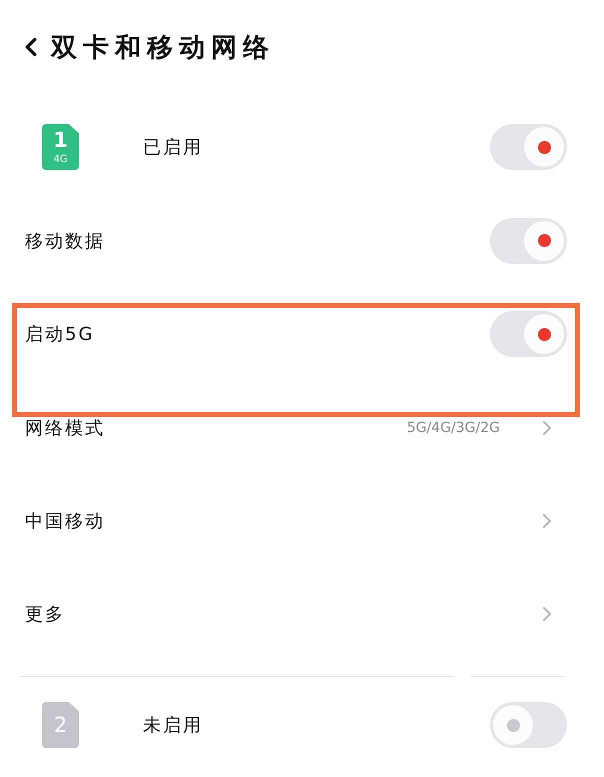 This screenshot has height=777, width=604. Describe the element at coordinates (61, 725) in the screenshot. I see `sim-number: 2` at that location.